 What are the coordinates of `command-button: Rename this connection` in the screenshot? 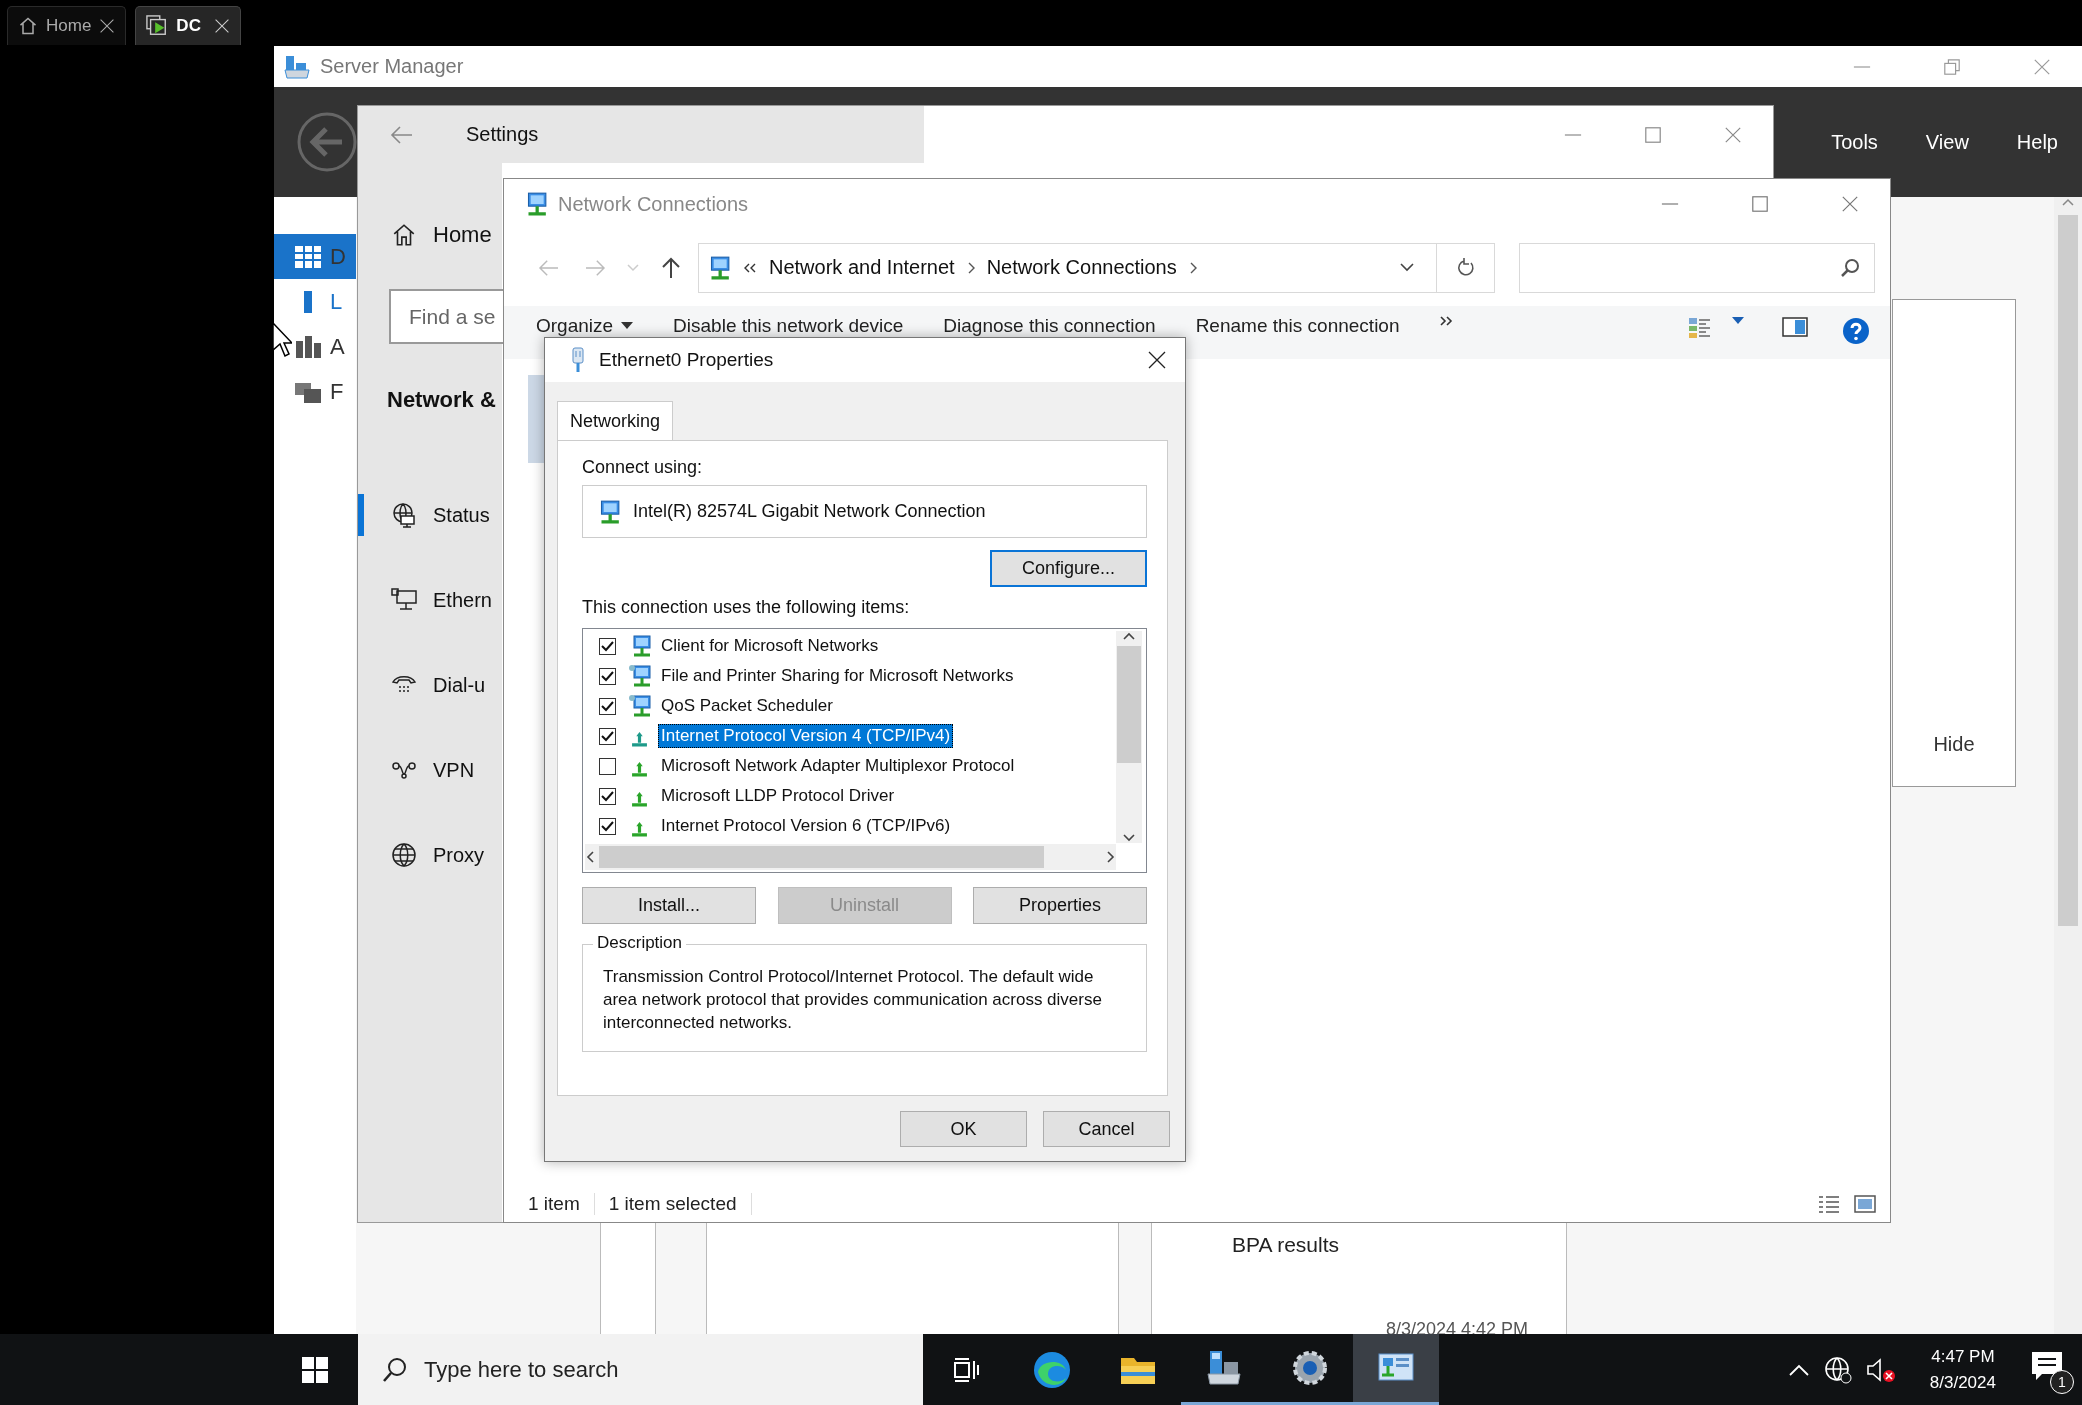 It's located at (1297, 326).